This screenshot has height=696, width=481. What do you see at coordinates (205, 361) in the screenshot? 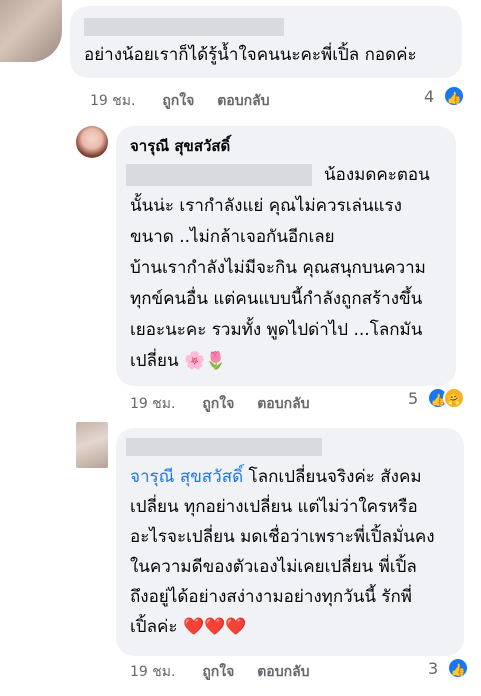
I see `flower-emoji: 🌸🌷` at bounding box center [205, 361].